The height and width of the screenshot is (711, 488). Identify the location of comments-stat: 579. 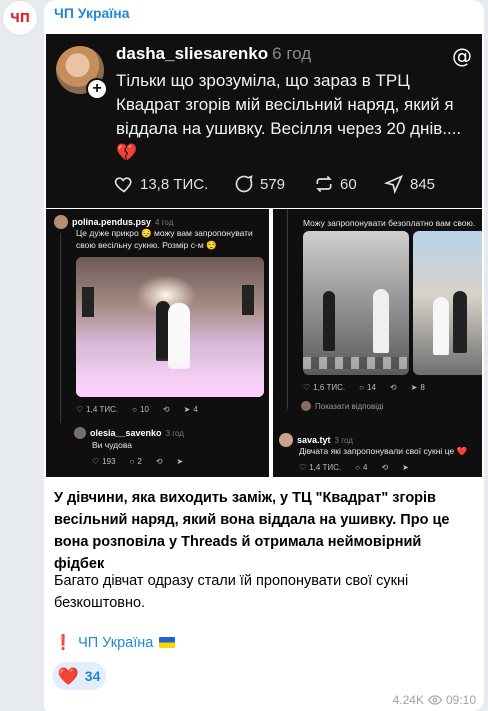
(274, 184).